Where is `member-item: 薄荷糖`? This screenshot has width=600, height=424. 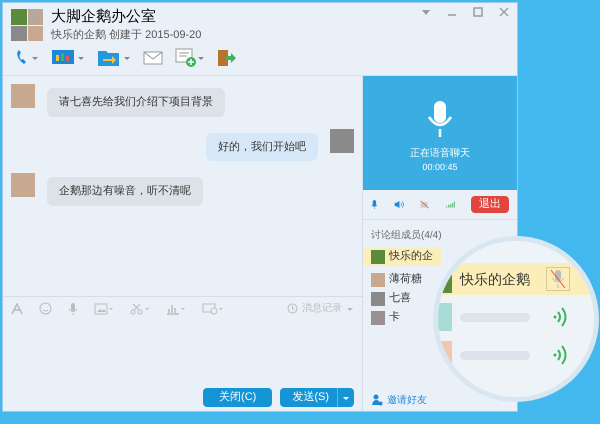 member-item: 薄荷糖 is located at coordinates (396, 279).